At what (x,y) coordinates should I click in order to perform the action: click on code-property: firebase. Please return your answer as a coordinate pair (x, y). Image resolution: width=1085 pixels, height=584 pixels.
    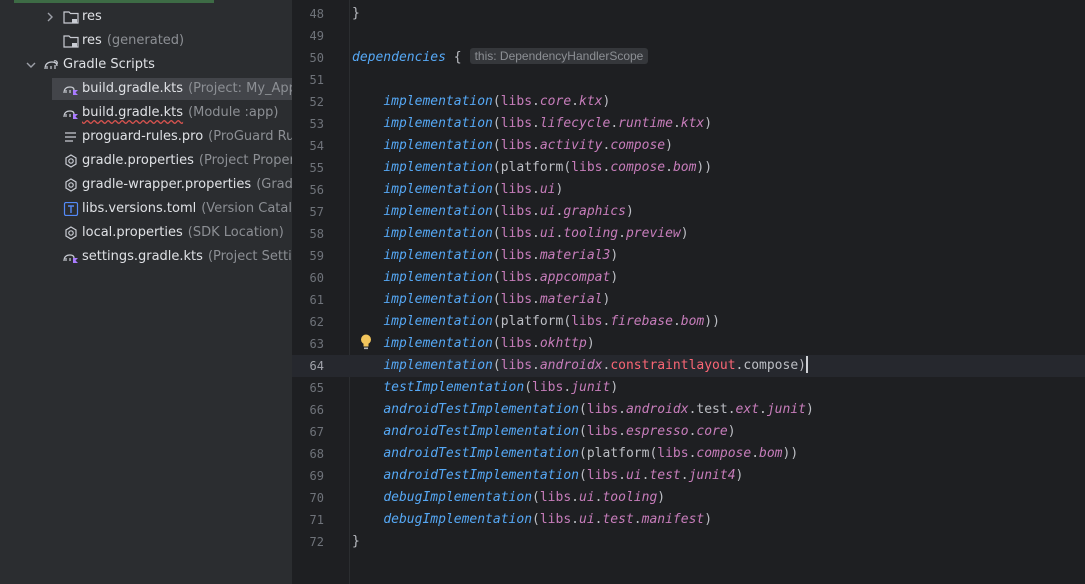
    Looking at the image, I should click on (641, 321).